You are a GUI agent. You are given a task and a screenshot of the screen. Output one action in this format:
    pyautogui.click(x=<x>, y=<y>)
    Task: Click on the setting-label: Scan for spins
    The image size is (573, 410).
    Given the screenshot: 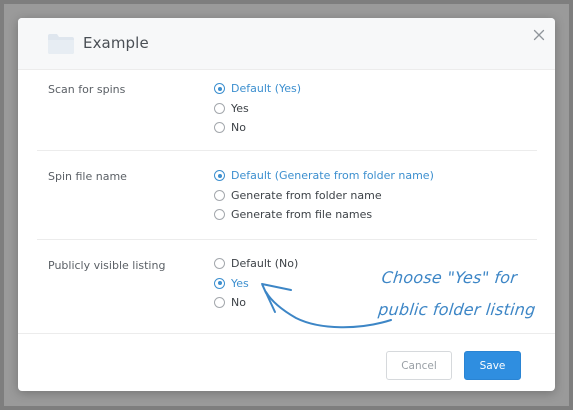 What is the action you would take?
    pyautogui.click(x=87, y=89)
    